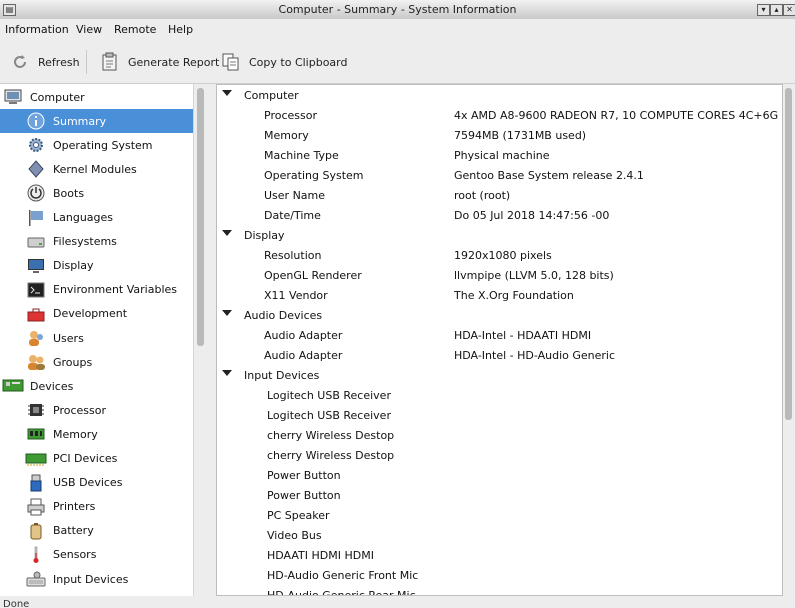 Image resolution: width=795 pixels, height=608 pixels. Describe the element at coordinates (13, 386) in the screenshot. I see `board-icon` at that location.